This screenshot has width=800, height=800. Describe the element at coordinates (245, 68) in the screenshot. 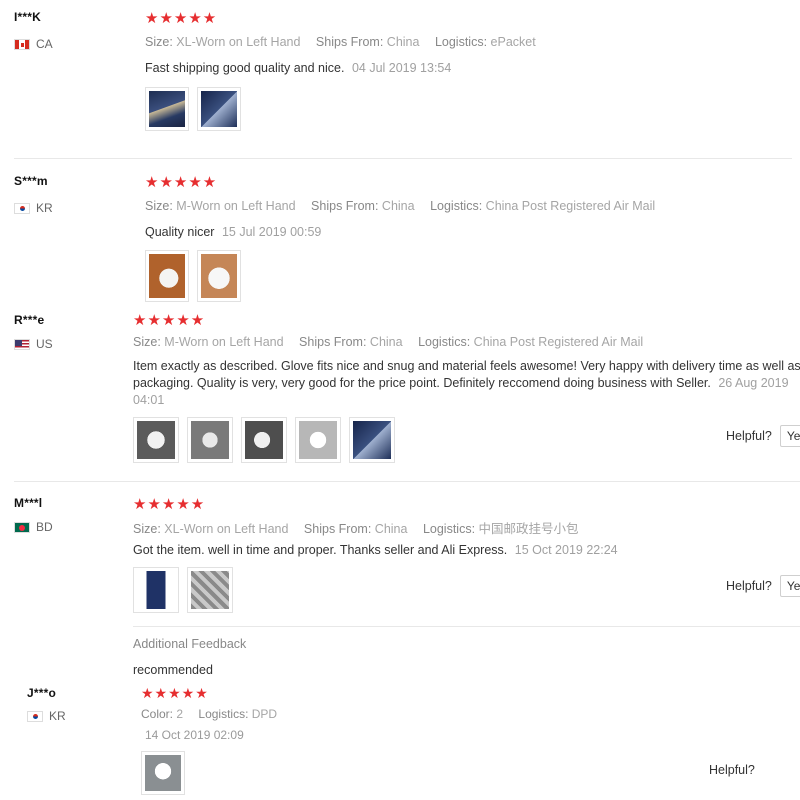

I see `review-body: Fast shipping good quality and nice.` at that location.